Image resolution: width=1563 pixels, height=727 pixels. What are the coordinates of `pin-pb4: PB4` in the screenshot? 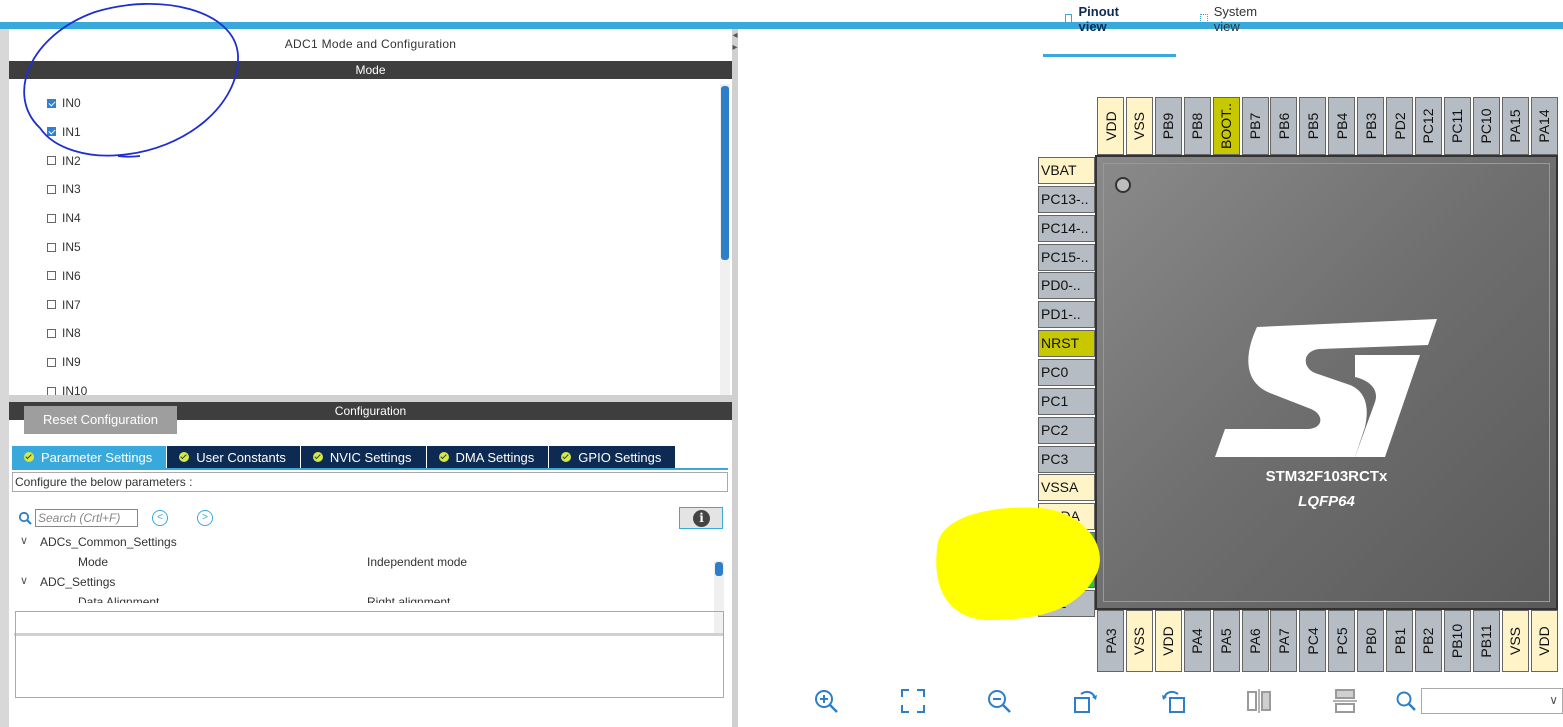 It's located at (1342, 126).